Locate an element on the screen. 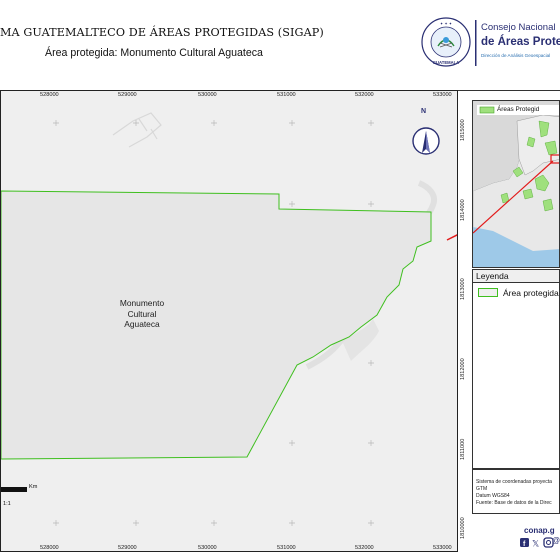 The width and height of the screenshot is (560, 560). x-tick-bottom: 528000 is located at coordinates (49, 548).